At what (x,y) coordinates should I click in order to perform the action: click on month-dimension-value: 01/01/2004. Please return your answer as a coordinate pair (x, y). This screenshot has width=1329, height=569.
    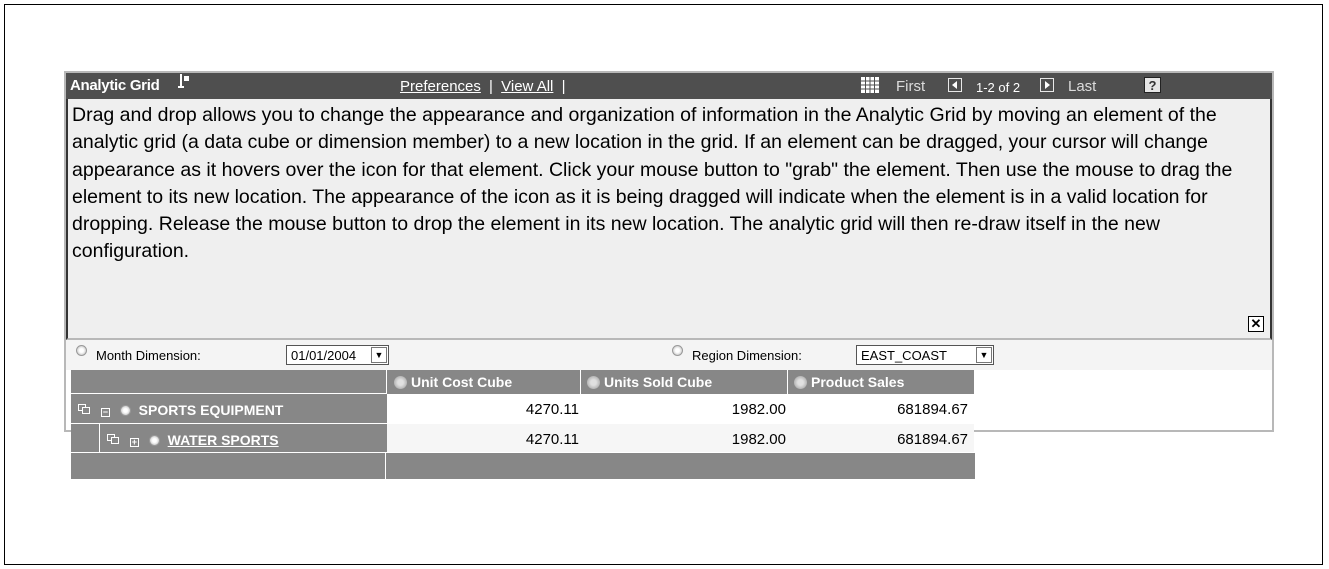
    Looking at the image, I should click on (324, 355).